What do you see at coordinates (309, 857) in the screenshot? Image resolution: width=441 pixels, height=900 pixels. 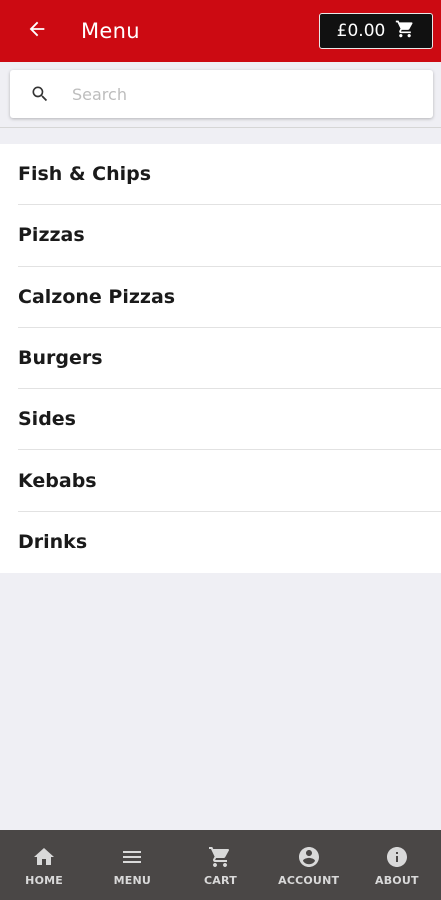 I see `account-icon` at bounding box center [309, 857].